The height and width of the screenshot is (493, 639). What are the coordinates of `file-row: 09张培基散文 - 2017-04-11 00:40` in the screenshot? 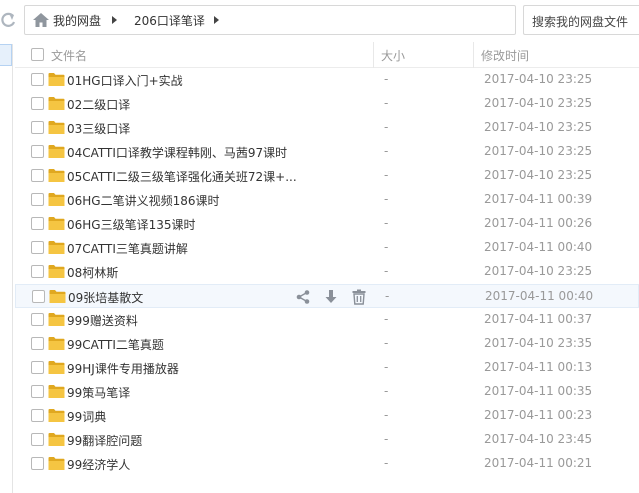 It's located at (327, 296).